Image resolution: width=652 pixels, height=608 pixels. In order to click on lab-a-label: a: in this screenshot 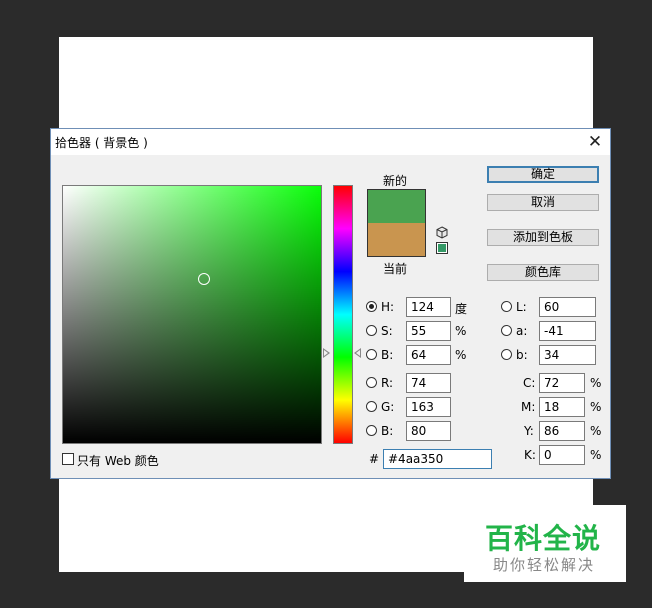, I will do `click(522, 331)`.